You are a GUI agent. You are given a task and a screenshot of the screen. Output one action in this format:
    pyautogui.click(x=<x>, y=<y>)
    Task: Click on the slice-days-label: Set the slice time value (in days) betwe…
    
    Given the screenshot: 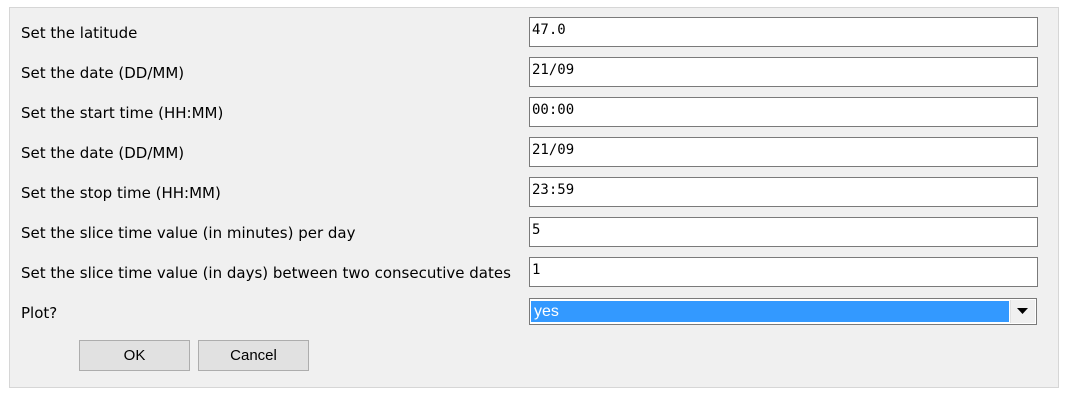 What is the action you would take?
    pyautogui.click(x=266, y=273)
    